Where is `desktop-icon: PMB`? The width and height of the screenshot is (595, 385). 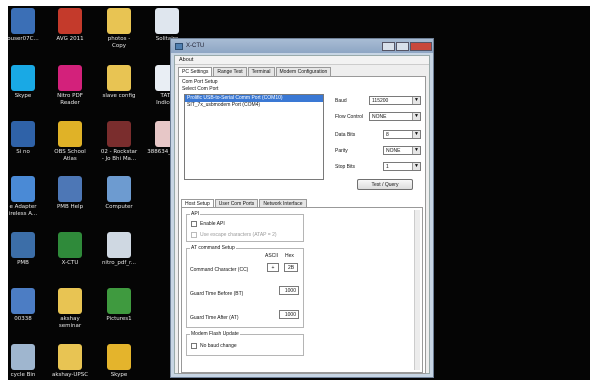 desktop-icon: PMB is located at coordinates (28, 249).